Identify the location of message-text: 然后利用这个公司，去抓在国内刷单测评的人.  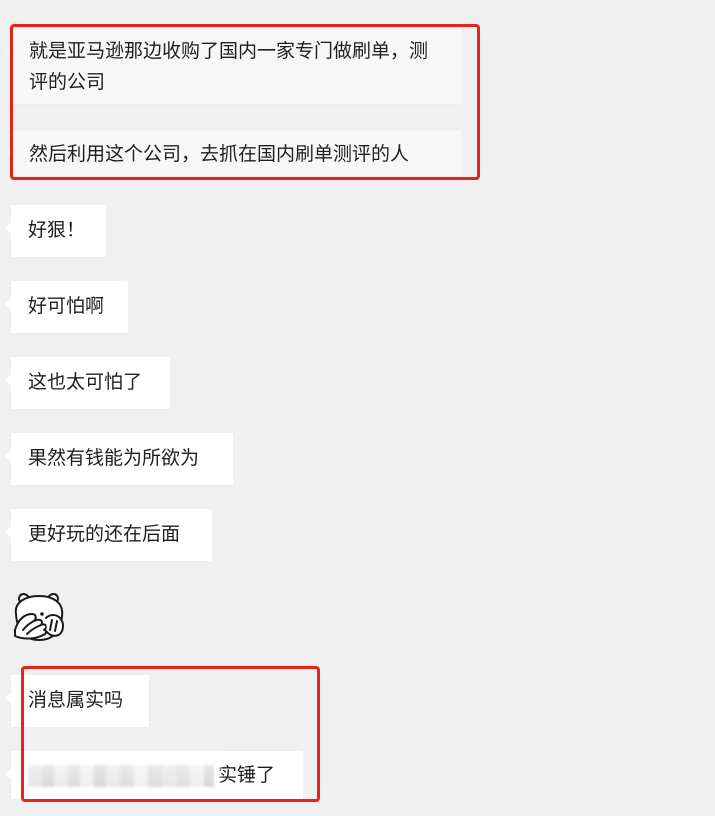
(219, 154).